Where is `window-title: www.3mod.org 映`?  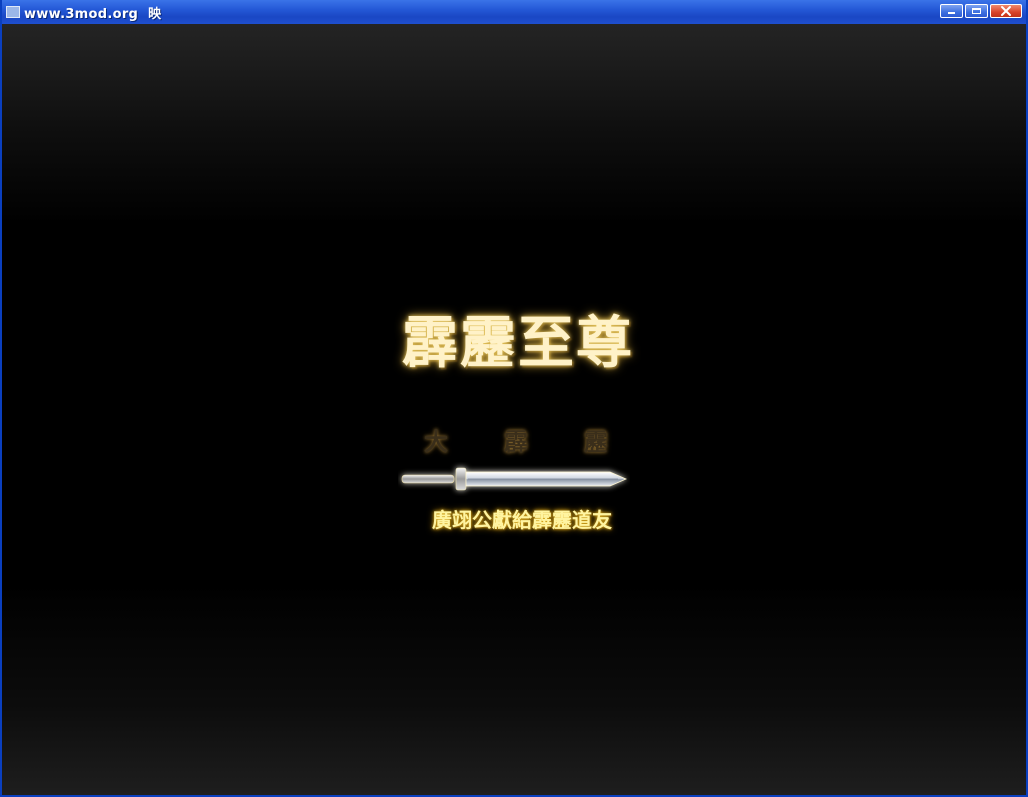 window-title: www.3mod.org 映 is located at coordinates (92, 12).